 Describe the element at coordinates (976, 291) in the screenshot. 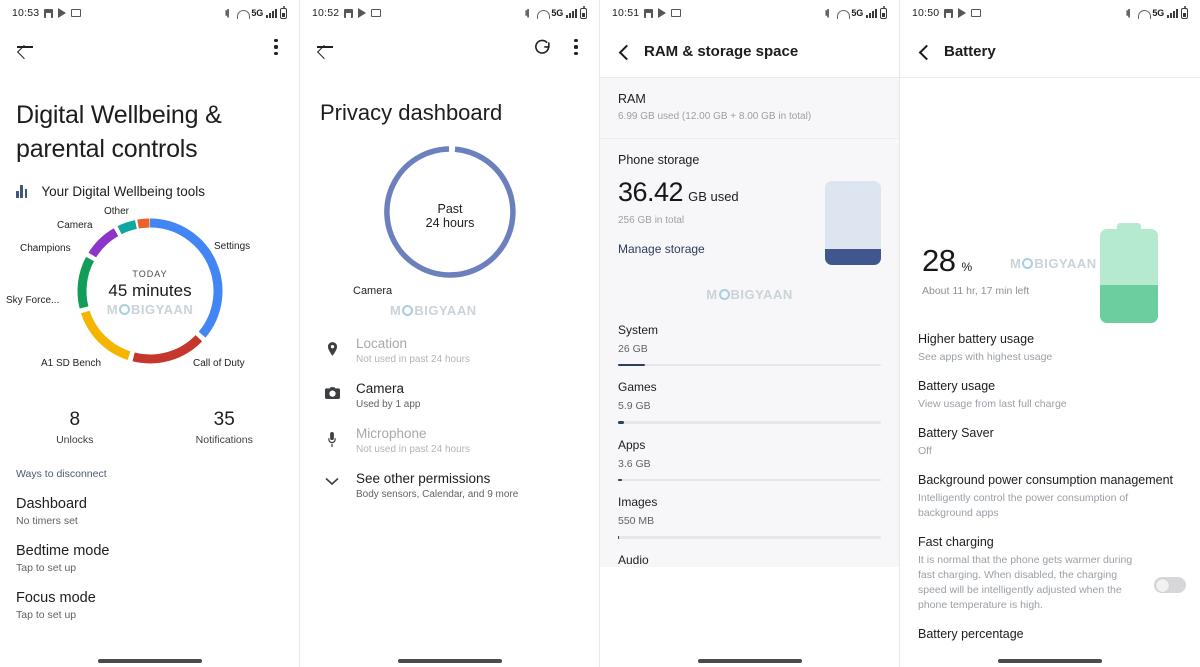

I see `battery-time-left: About 11 hr, 17 min left` at that location.